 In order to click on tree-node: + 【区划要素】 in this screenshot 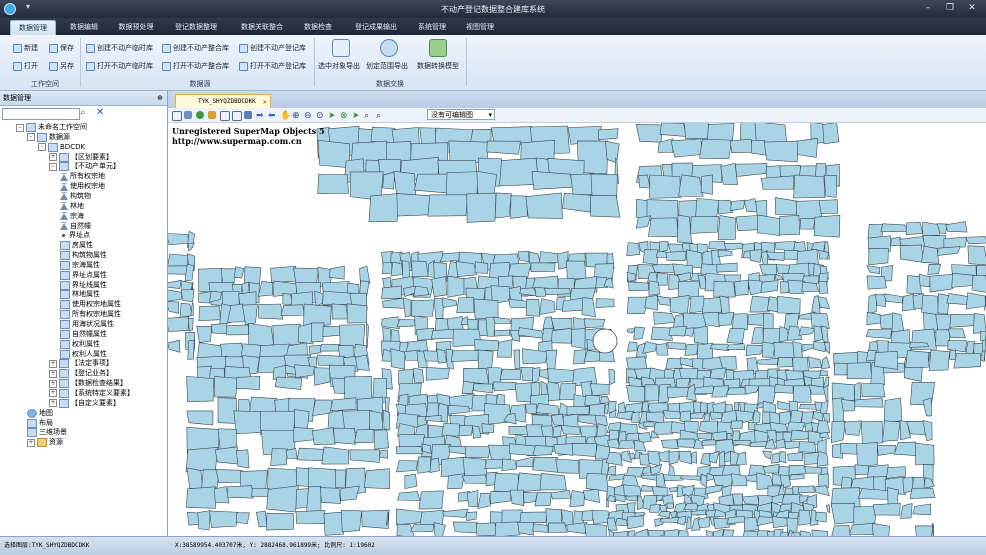, I will do `click(81, 157)`.